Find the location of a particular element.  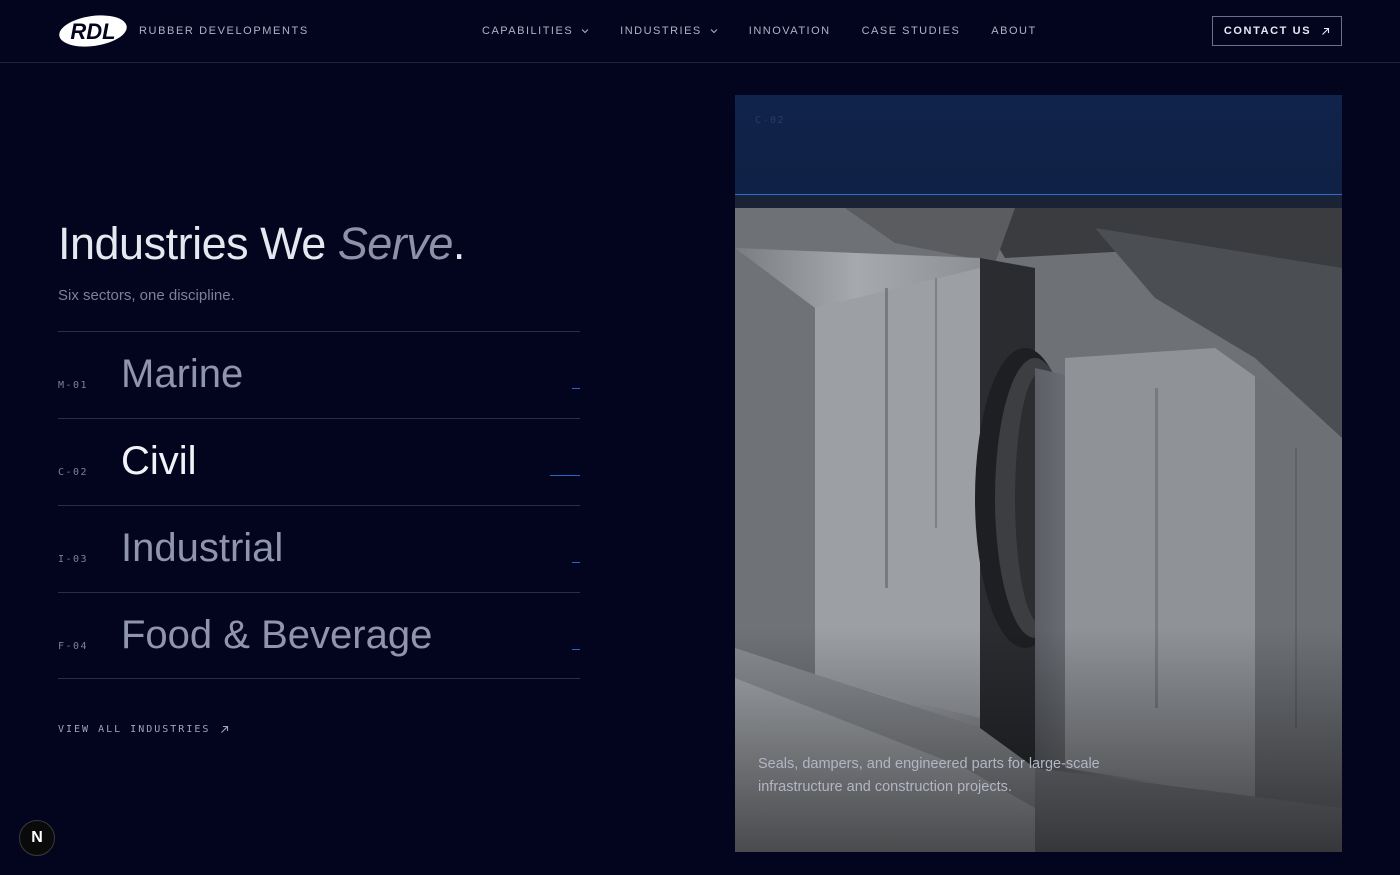

contact-us-button: CONTACT US is located at coordinates (1277, 31).